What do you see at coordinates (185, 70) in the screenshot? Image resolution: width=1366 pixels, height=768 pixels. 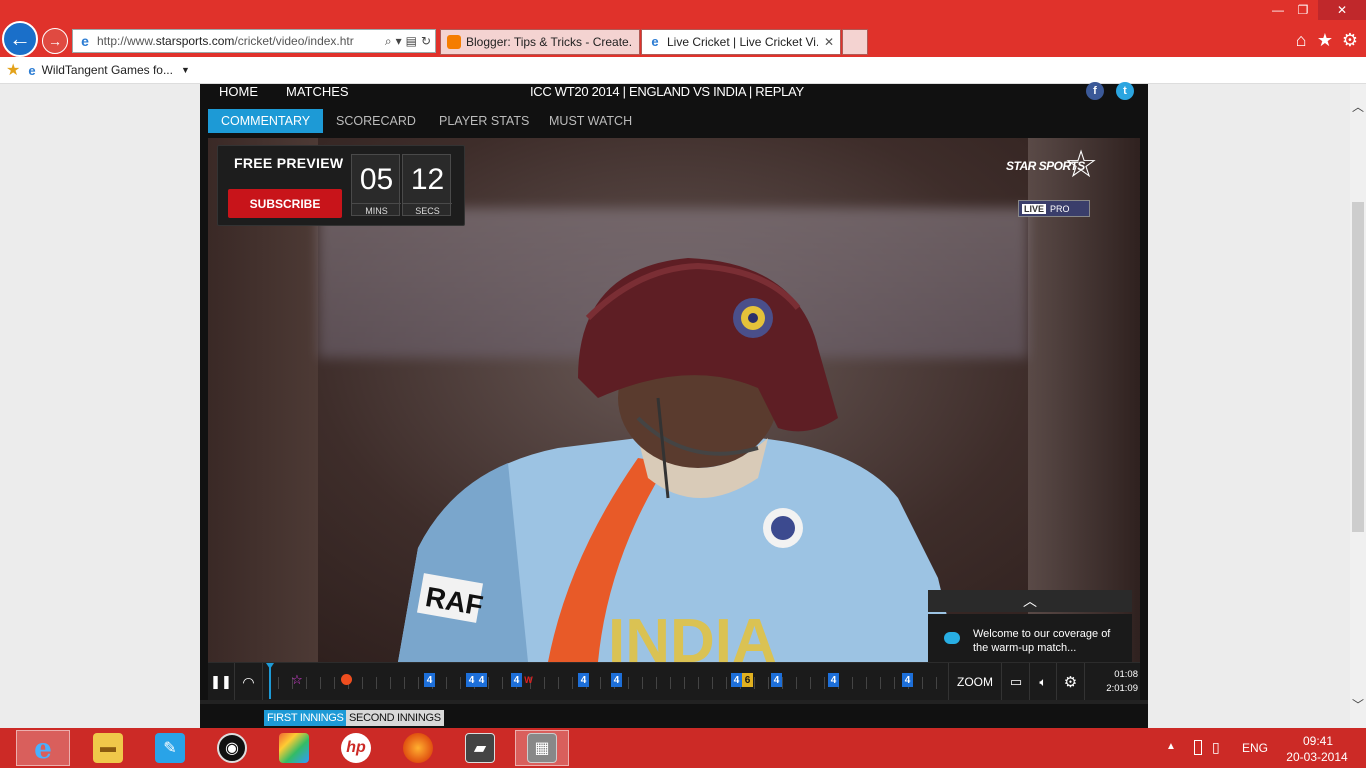 I see `chevron-down-icon: ▼` at bounding box center [185, 70].